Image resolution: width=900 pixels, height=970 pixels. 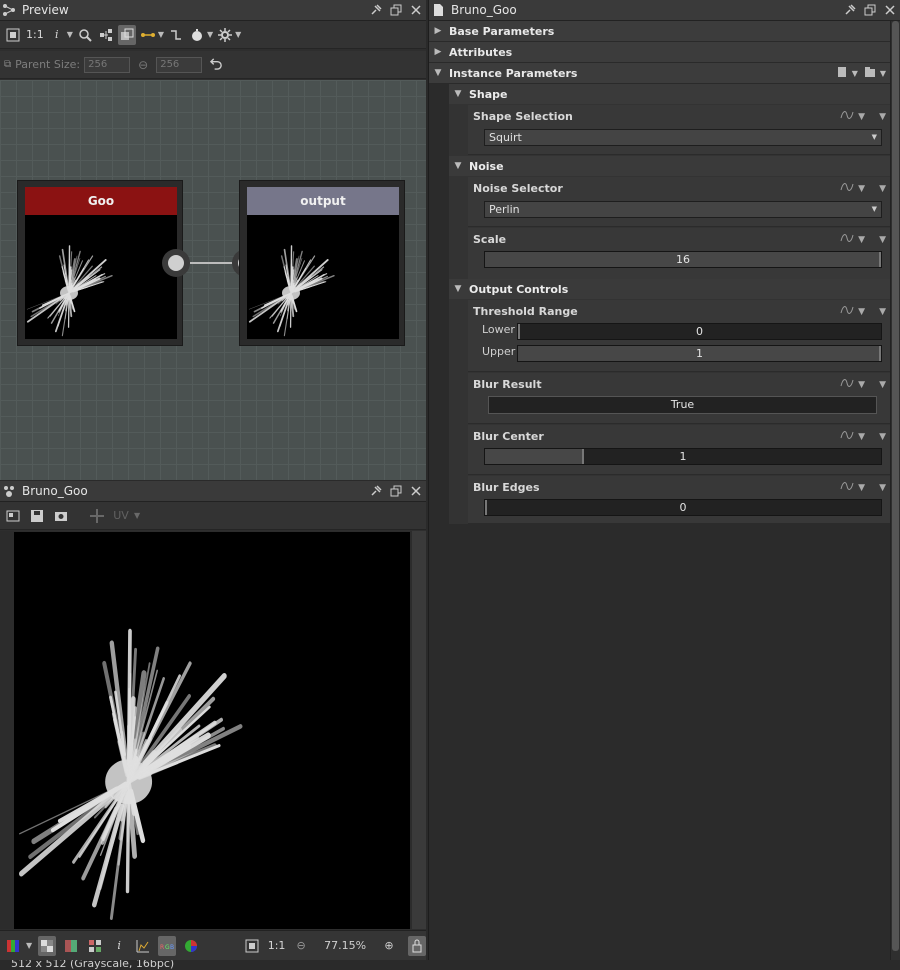 What do you see at coordinates (419, 730) in the screenshot?
I see `viewer-scrollbar` at bounding box center [419, 730].